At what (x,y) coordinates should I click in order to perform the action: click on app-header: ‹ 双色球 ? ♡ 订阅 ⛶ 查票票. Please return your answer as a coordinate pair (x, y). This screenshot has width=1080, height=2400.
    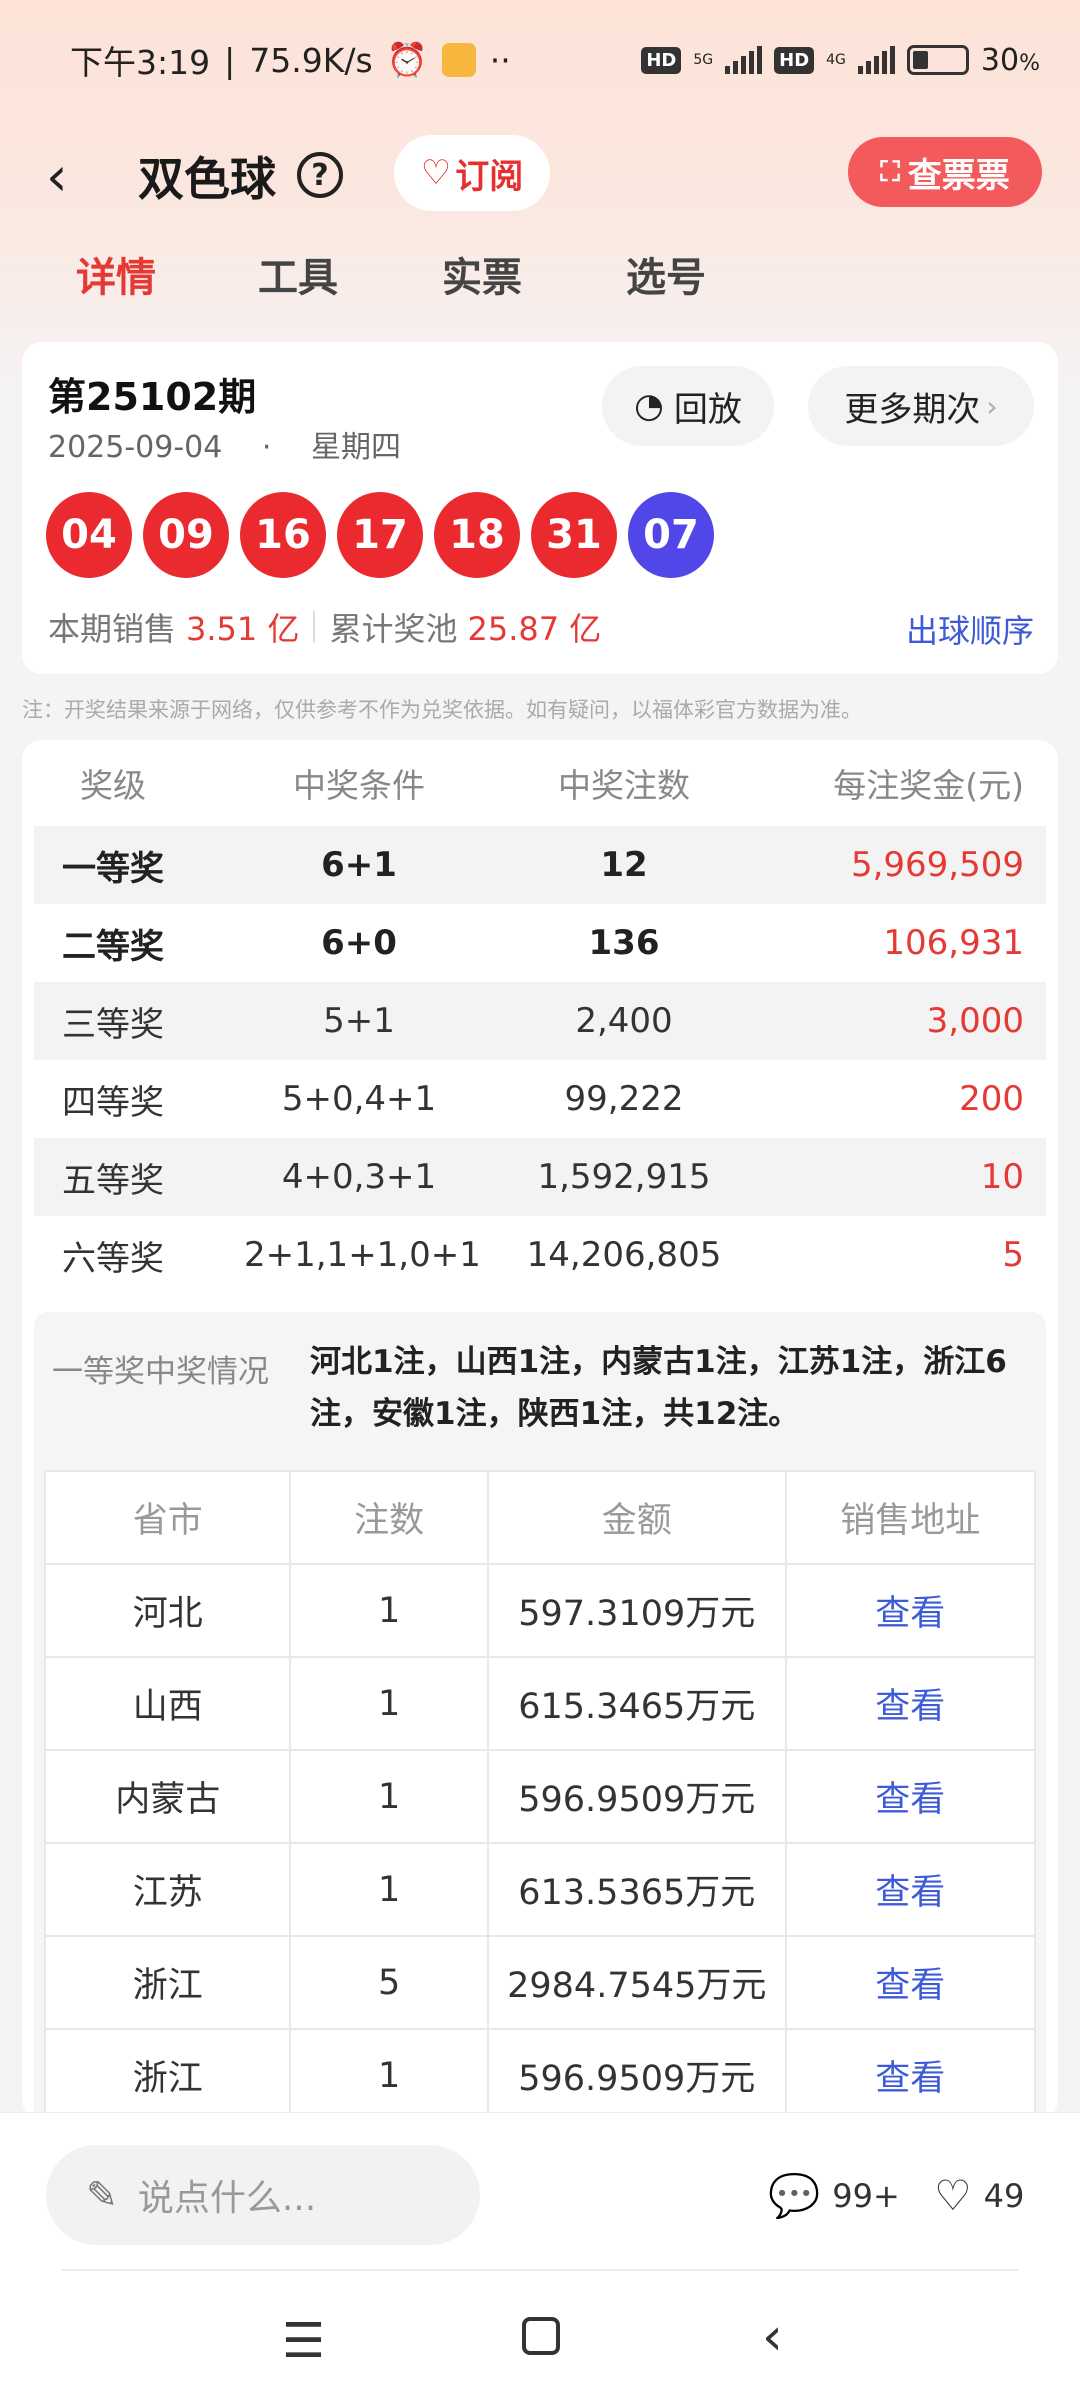
    Looking at the image, I should click on (540, 175).